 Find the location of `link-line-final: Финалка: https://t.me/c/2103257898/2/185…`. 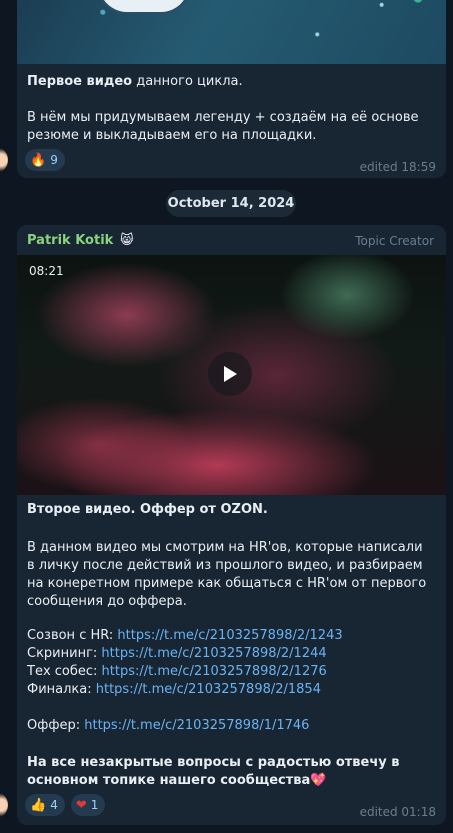

link-line-final: Финалка: https://t.me/c/2103257898/2/185… is located at coordinates (230, 690).